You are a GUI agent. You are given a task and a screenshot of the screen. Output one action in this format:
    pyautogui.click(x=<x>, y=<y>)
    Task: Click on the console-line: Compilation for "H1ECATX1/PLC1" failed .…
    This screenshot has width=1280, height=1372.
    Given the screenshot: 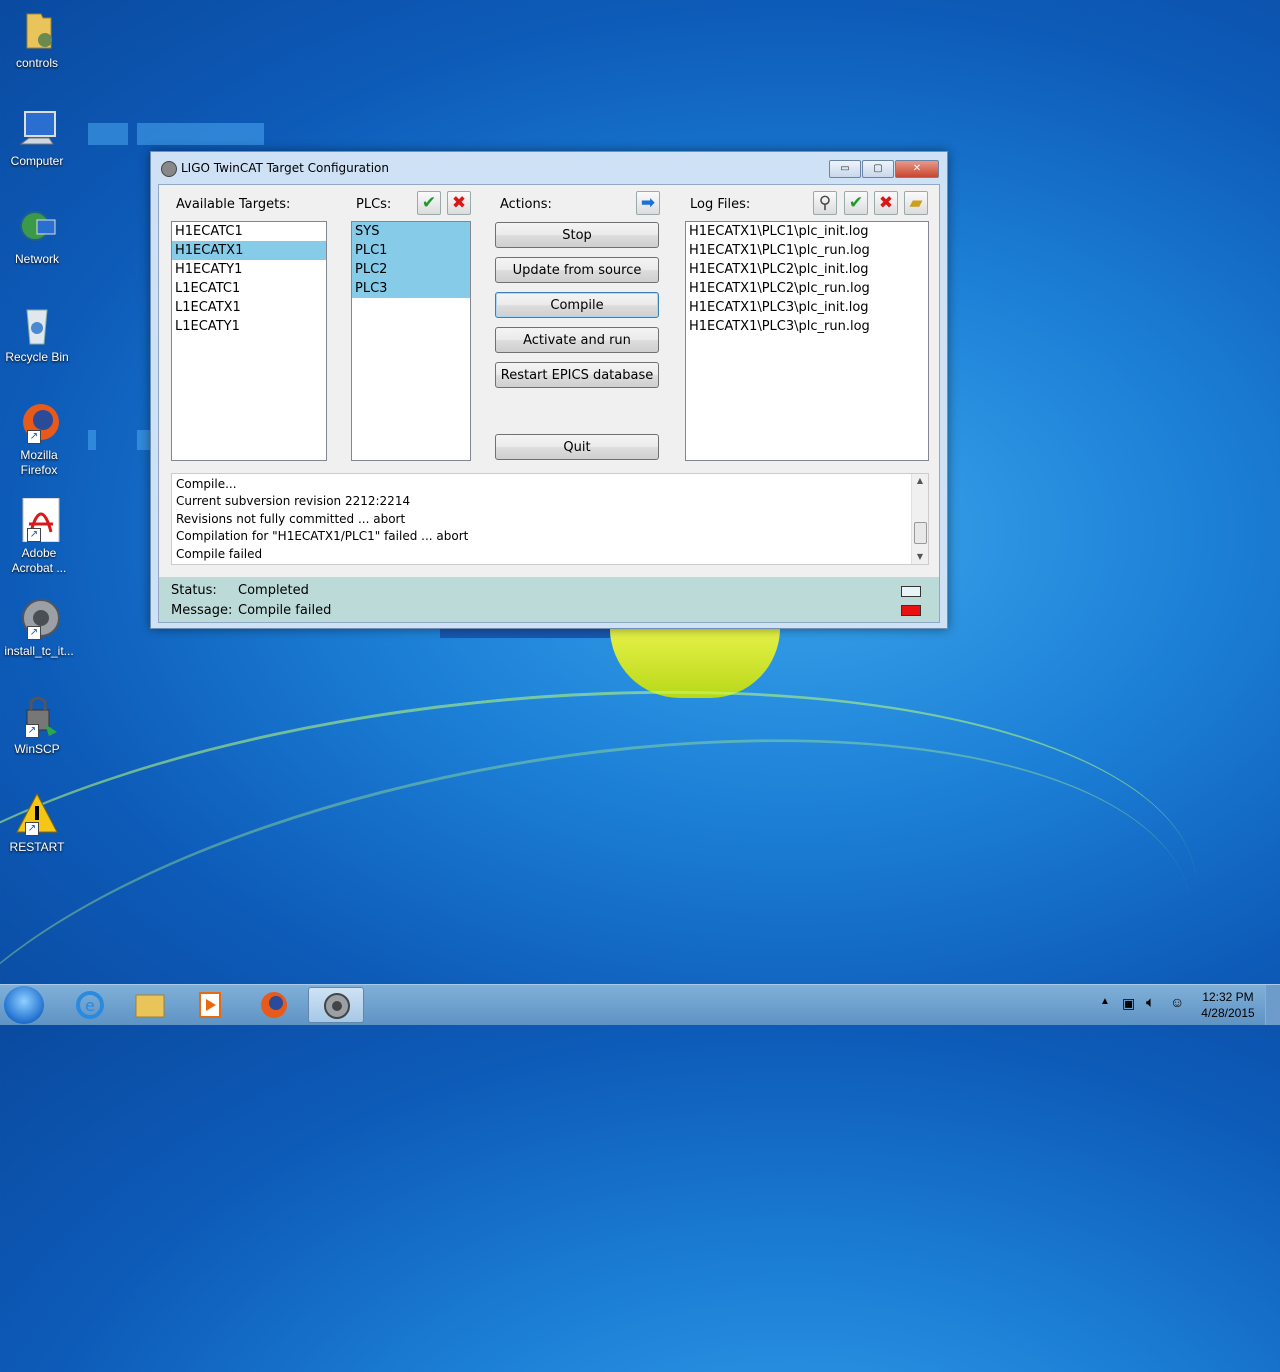 What is the action you would take?
    pyautogui.click(x=322, y=536)
    